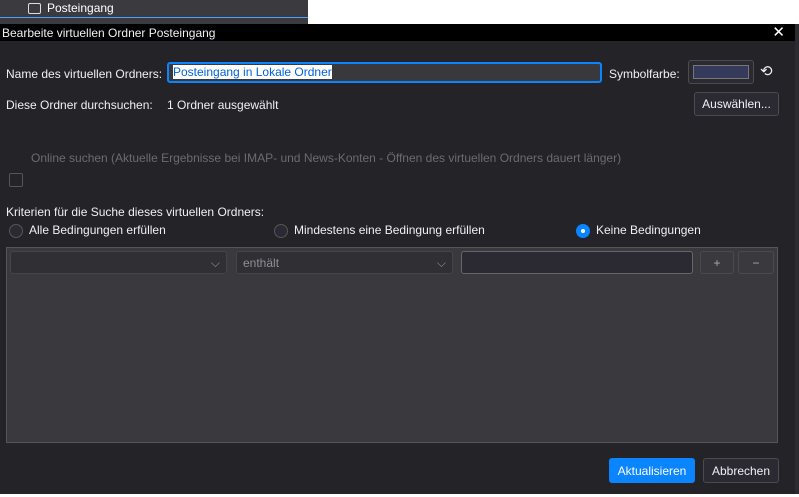  I want to click on cancel-button: Abbrechen, so click(741, 470).